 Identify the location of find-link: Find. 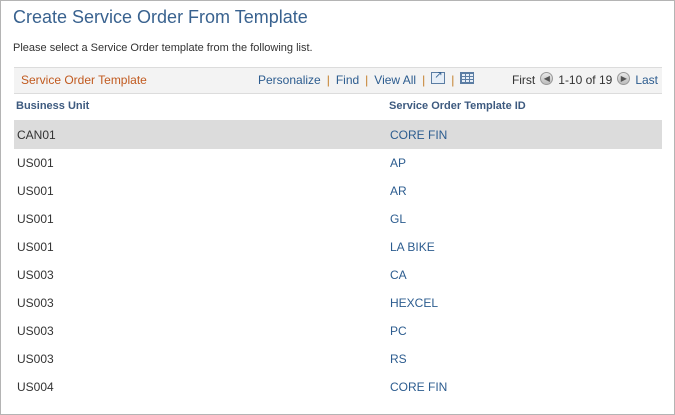
(347, 80).